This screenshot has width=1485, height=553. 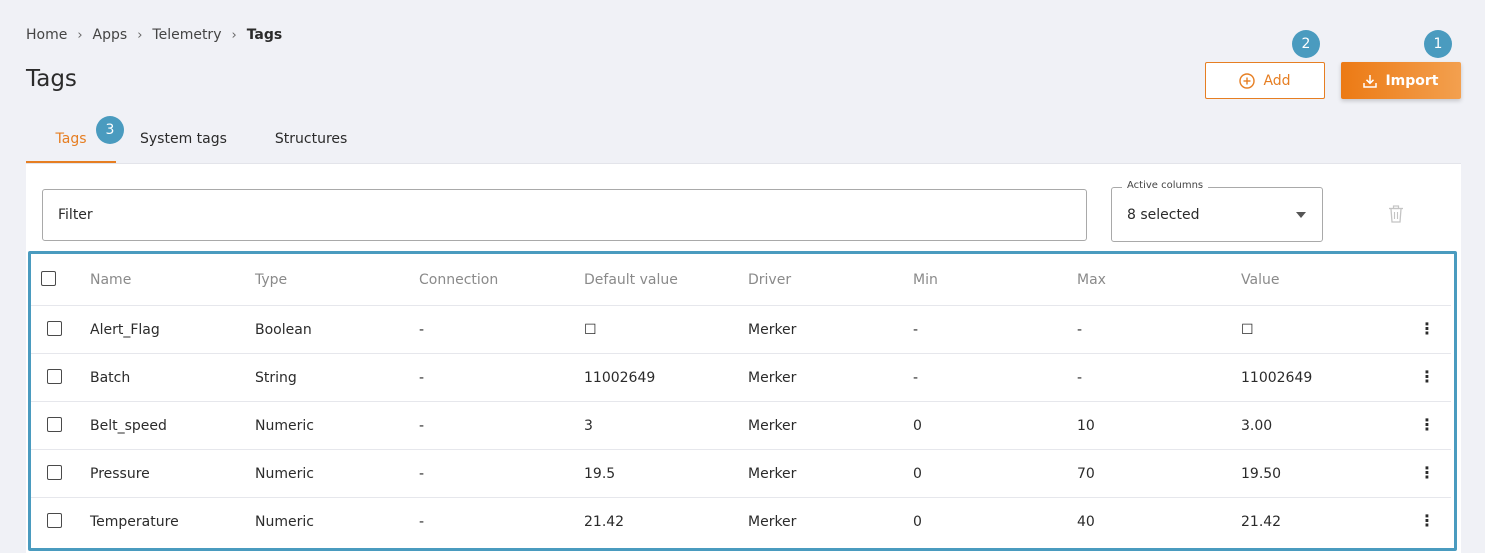 What do you see at coordinates (1261, 473) in the screenshot?
I see `cell-value: 19.50` at bounding box center [1261, 473].